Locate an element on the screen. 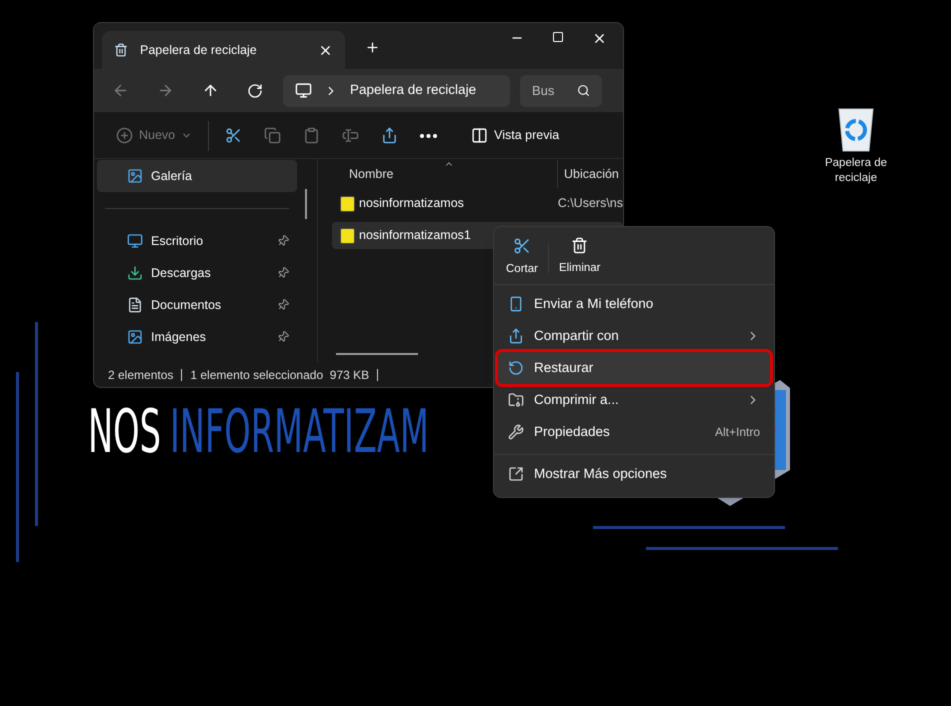  phone-icon is located at coordinates (516, 304).